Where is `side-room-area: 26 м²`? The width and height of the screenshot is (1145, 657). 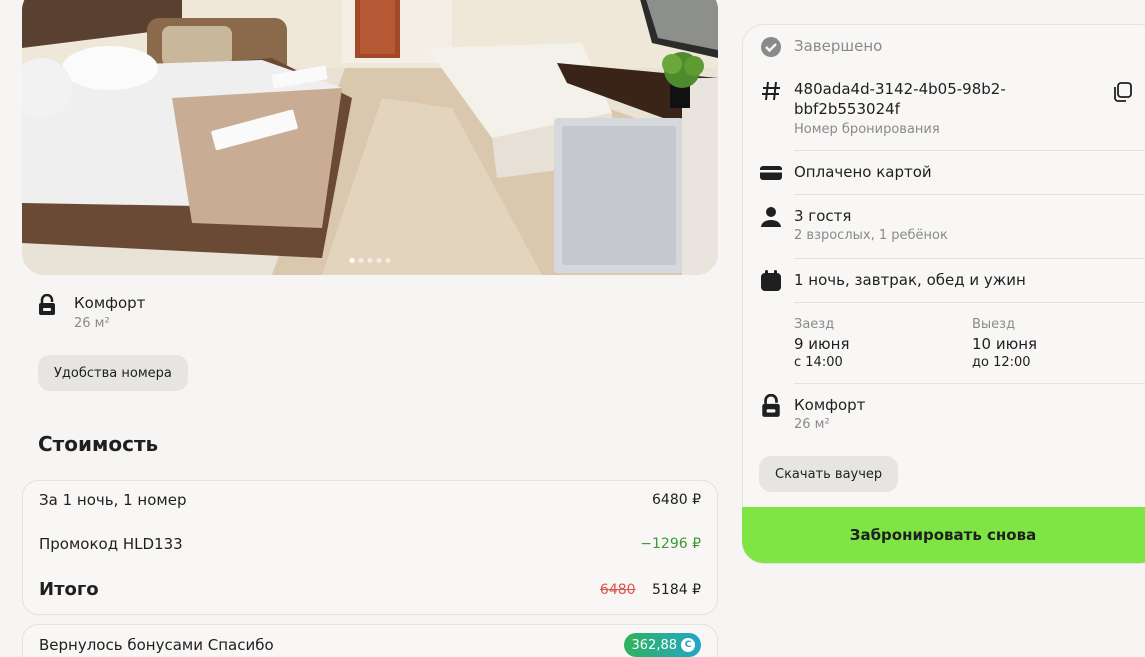 side-room-area: 26 м² is located at coordinates (812, 424).